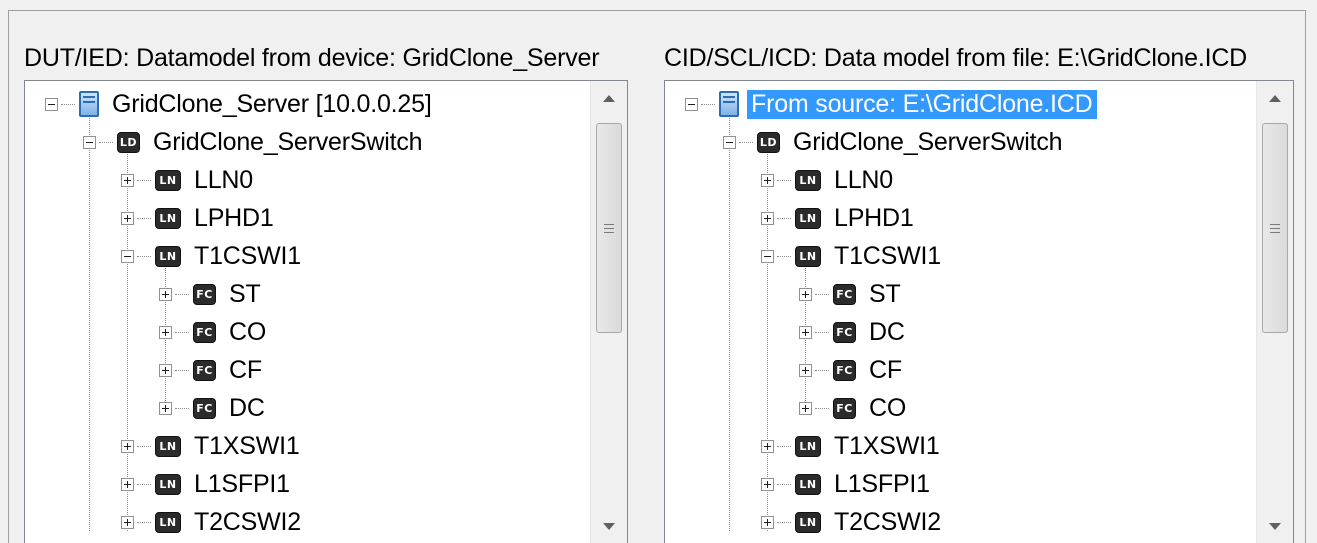 The width and height of the screenshot is (1317, 543). Describe the element at coordinates (234, 217) in the screenshot. I see `tree-node-label: LPHD1` at that location.